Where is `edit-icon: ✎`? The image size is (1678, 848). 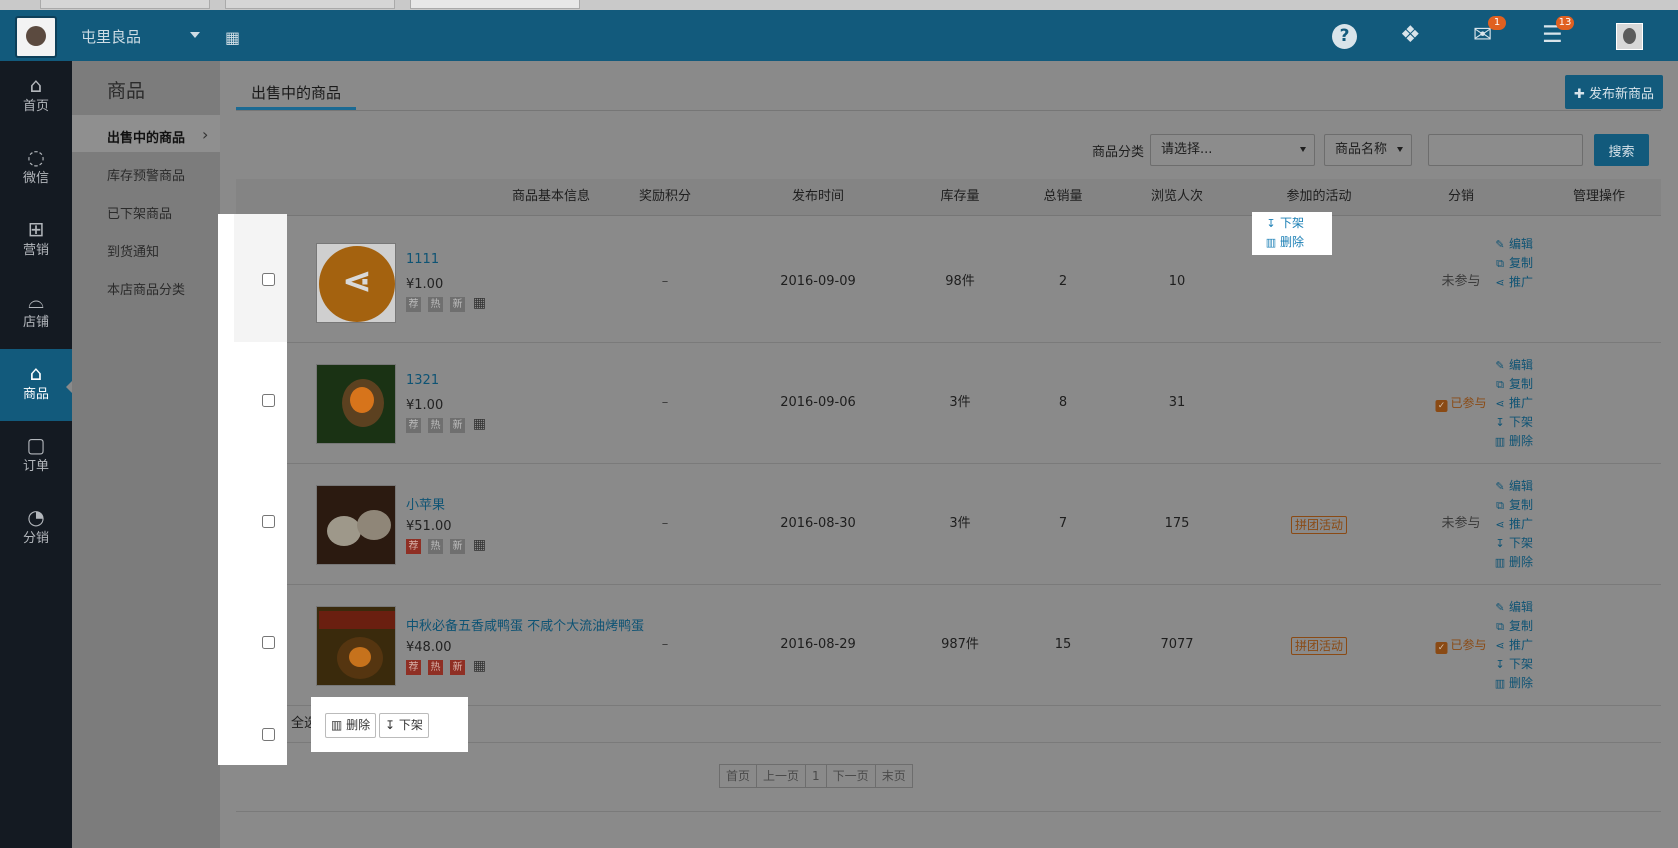
edit-icon: ✎ is located at coordinates (1500, 244).